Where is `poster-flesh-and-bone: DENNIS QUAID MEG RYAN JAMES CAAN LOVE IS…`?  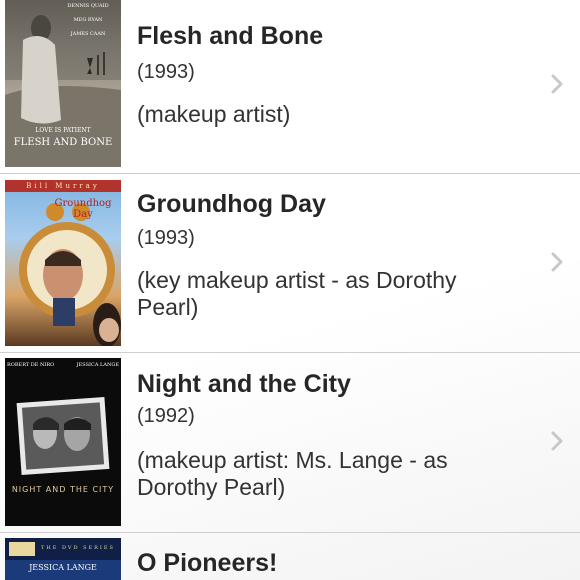
poster-flesh-and-bone: DENNIS QUAID MEG RYAN JAMES CAAN LOVE IS… is located at coordinates (63, 83).